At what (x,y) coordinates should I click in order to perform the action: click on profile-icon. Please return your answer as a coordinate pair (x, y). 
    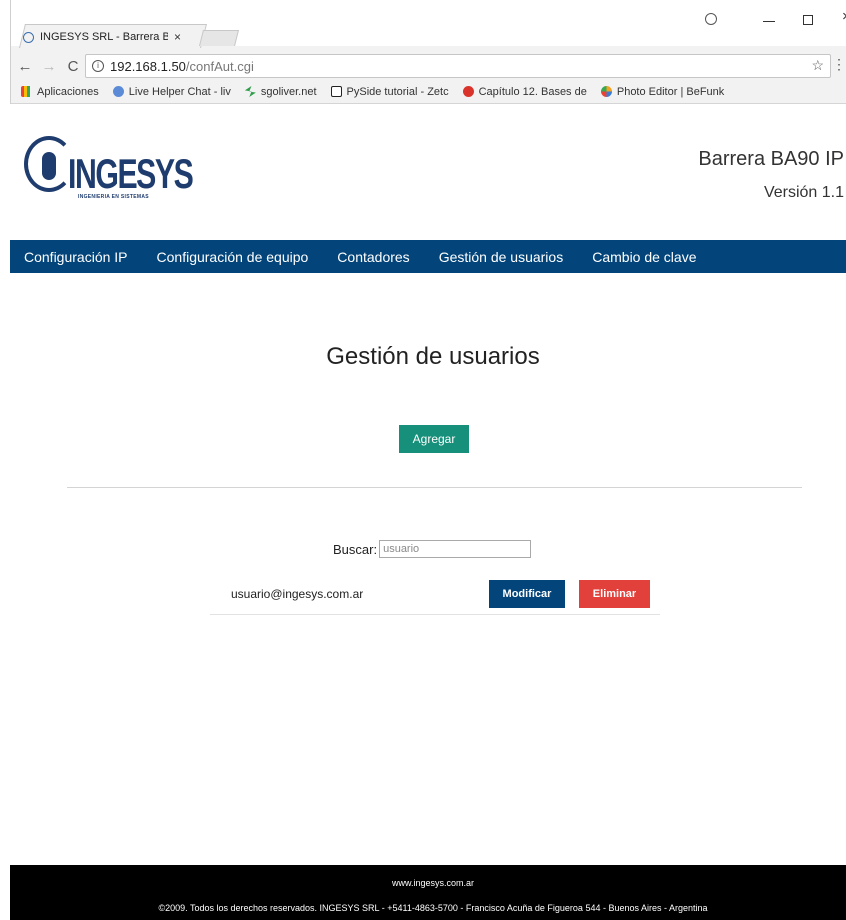
    Looking at the image, I should click on (711, 19).